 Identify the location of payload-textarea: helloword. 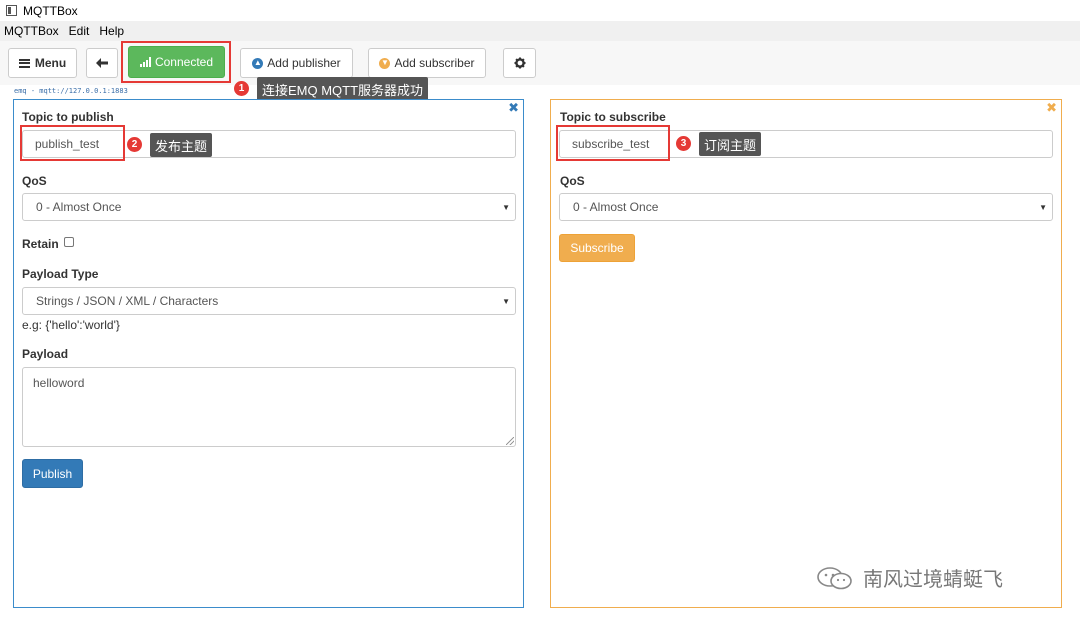
(269, 407).